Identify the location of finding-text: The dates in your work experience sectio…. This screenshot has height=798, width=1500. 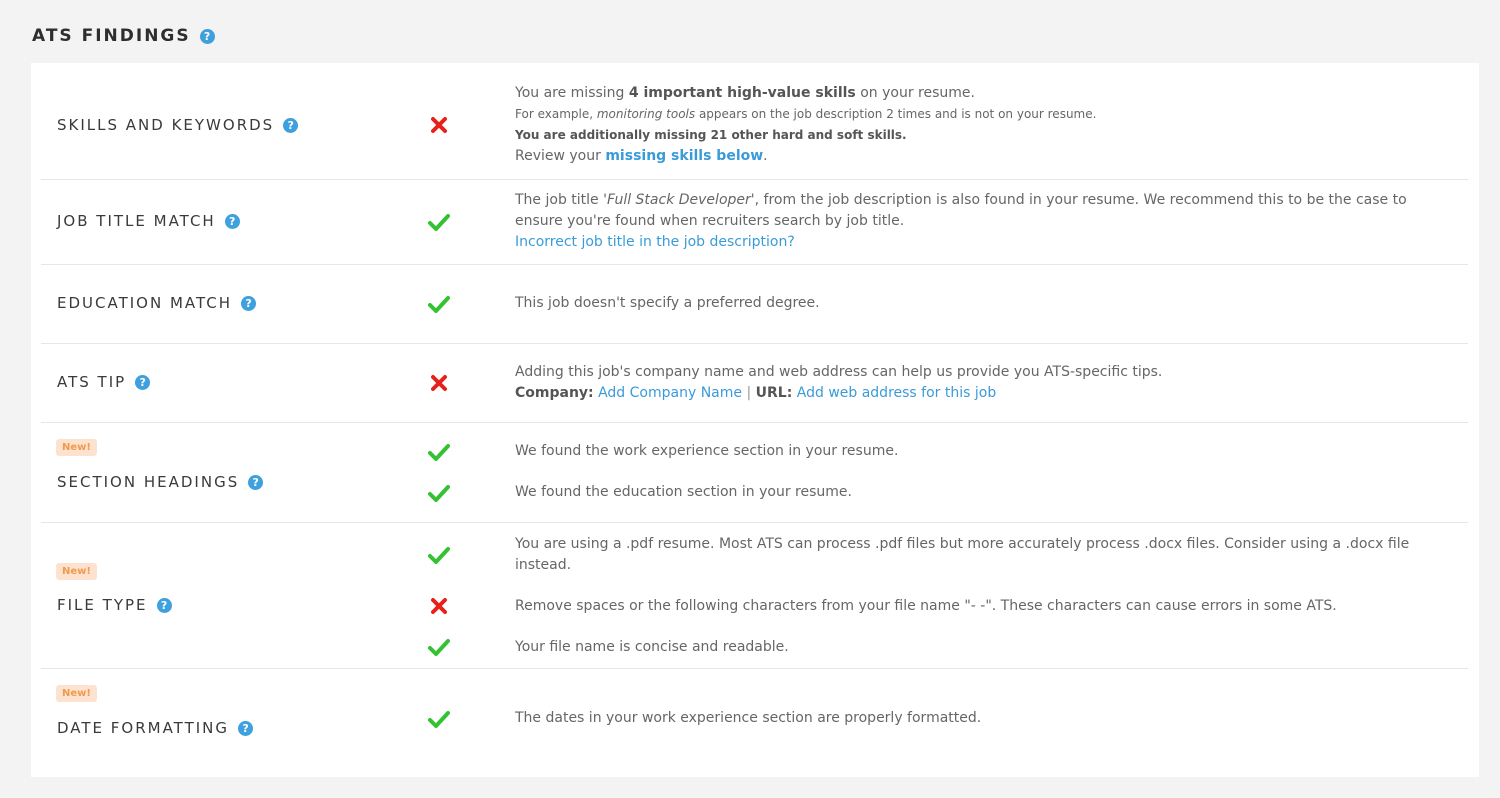
(748, 718).